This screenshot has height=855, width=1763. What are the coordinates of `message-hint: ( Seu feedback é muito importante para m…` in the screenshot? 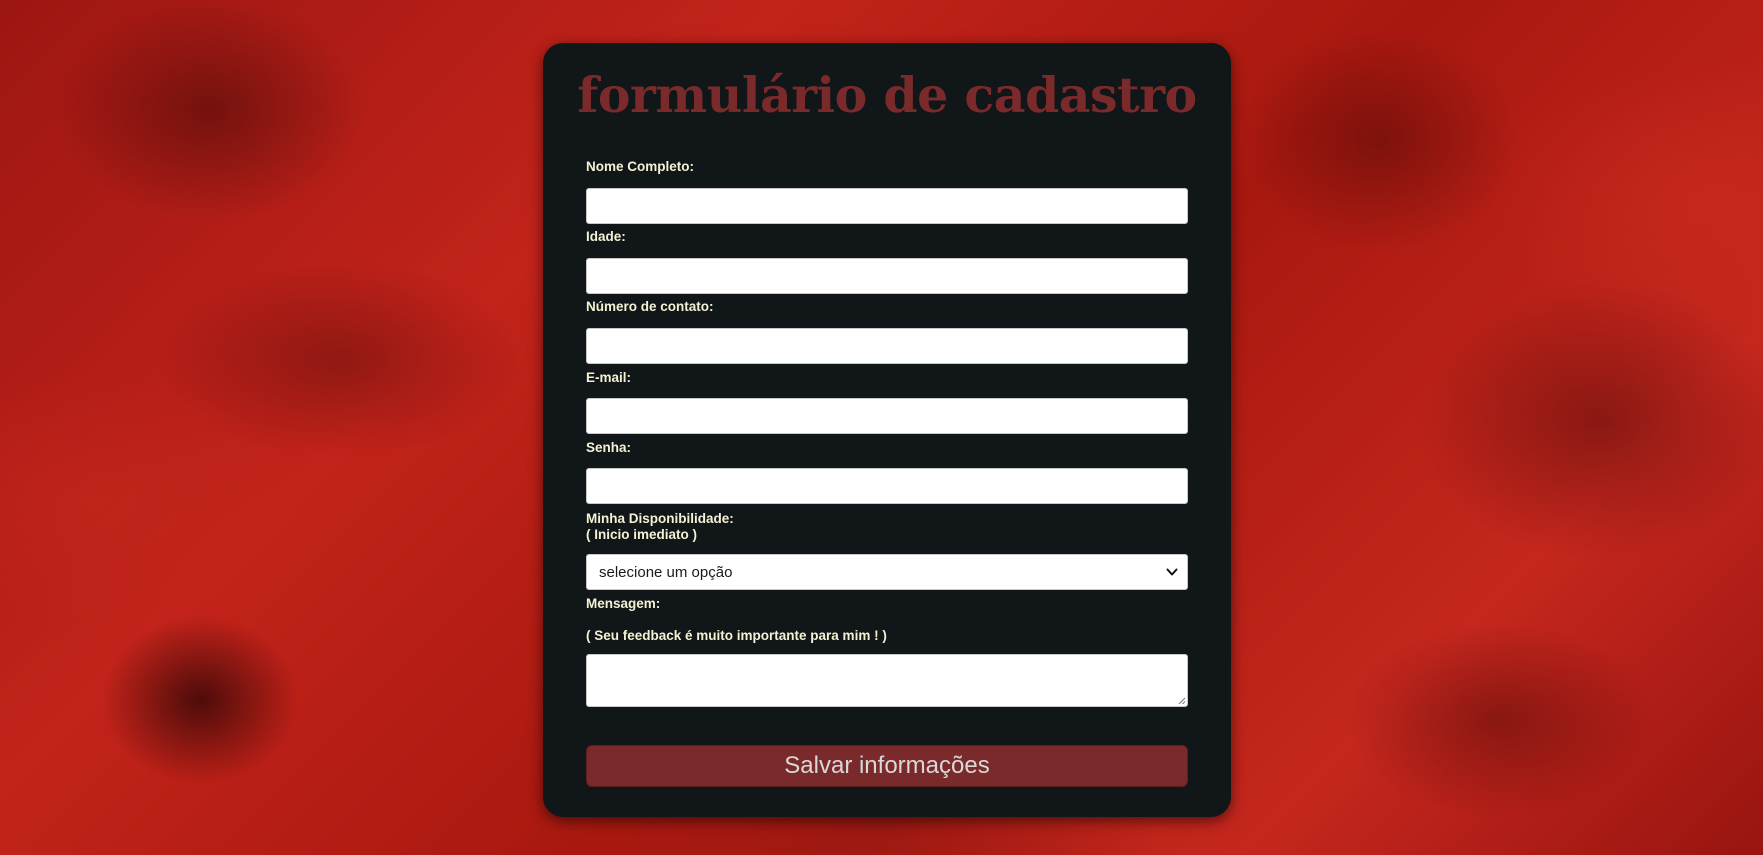 It's located at (736, 635).